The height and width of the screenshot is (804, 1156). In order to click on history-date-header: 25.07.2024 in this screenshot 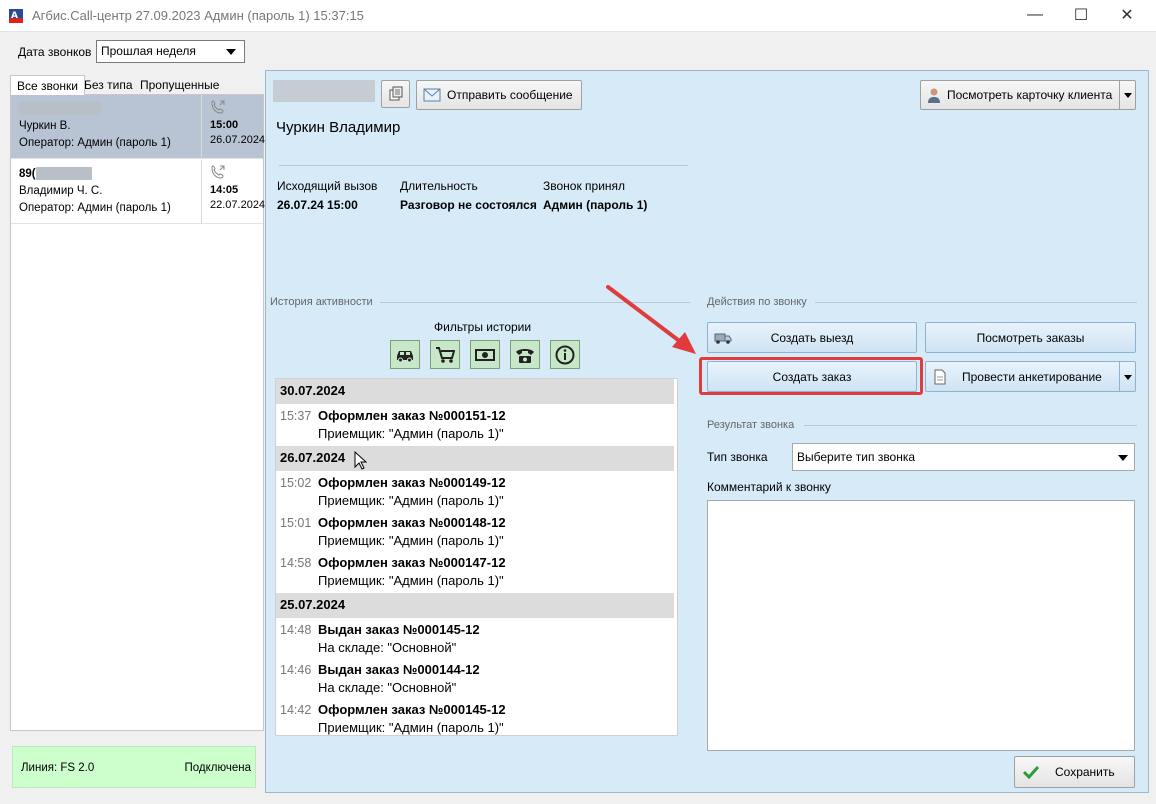, I will do `click(475, 605)`.